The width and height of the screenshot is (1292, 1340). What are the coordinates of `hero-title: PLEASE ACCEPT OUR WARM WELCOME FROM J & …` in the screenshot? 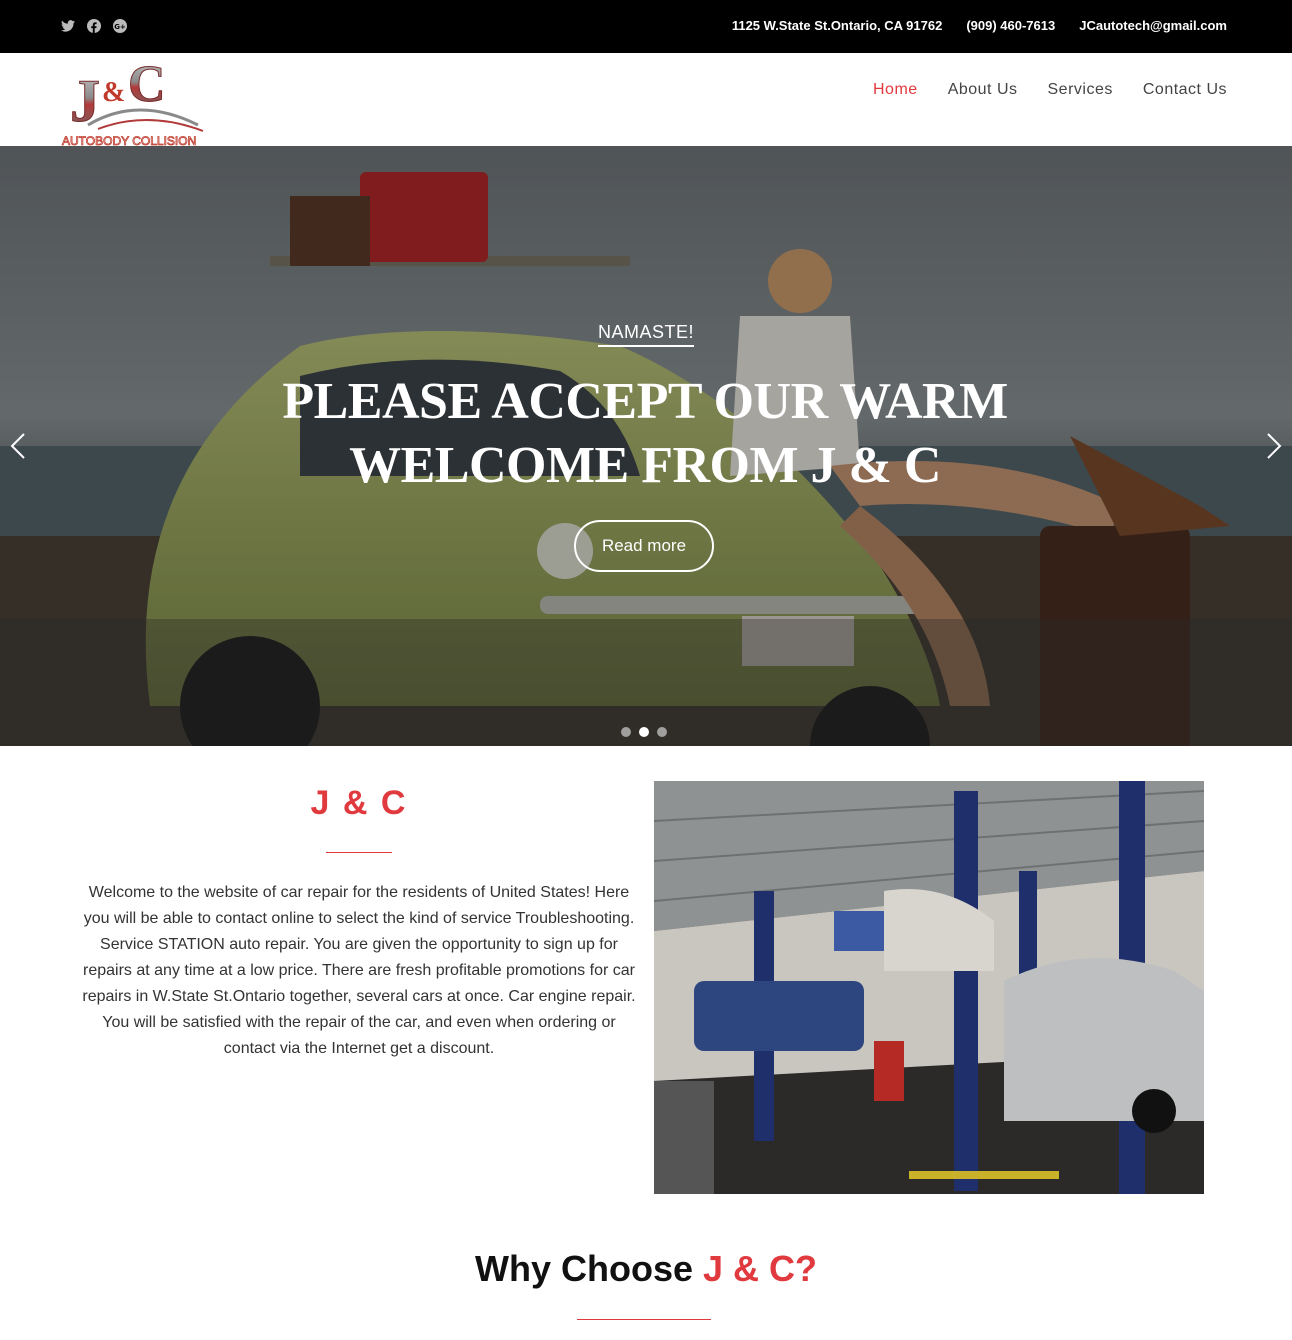 It's located at (645, 433).